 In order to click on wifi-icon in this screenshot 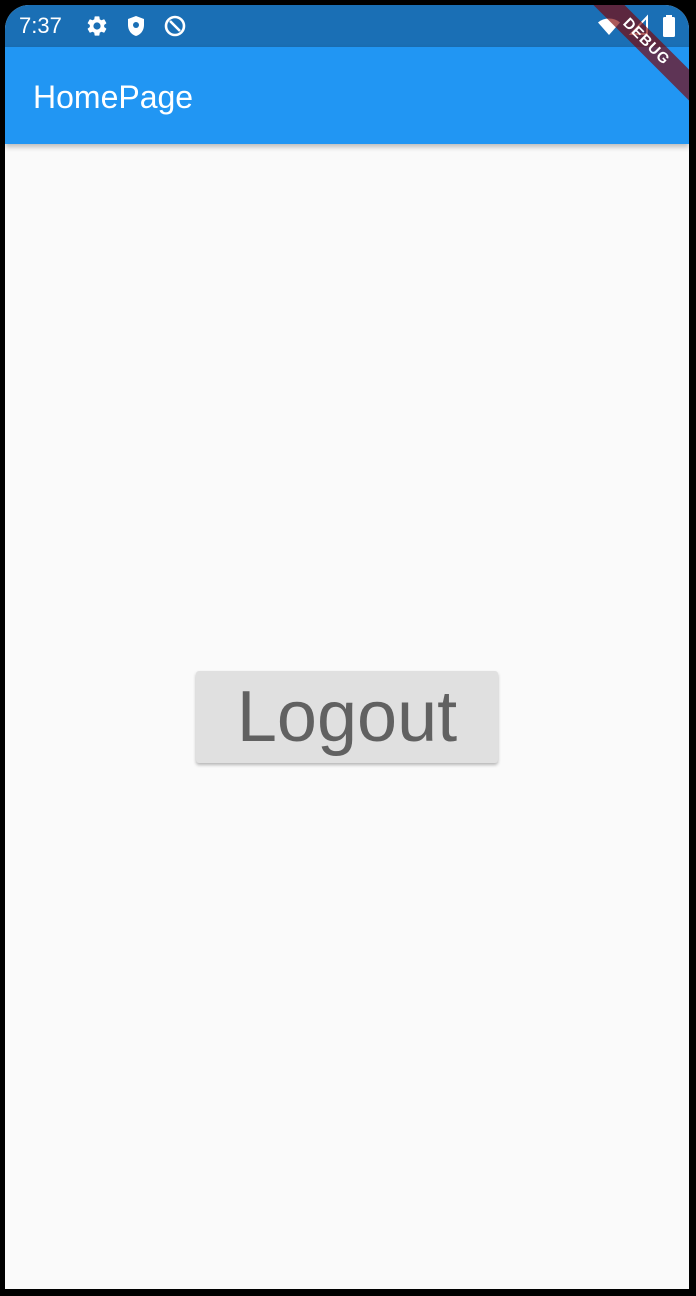, I will do `click(609, 26)`.